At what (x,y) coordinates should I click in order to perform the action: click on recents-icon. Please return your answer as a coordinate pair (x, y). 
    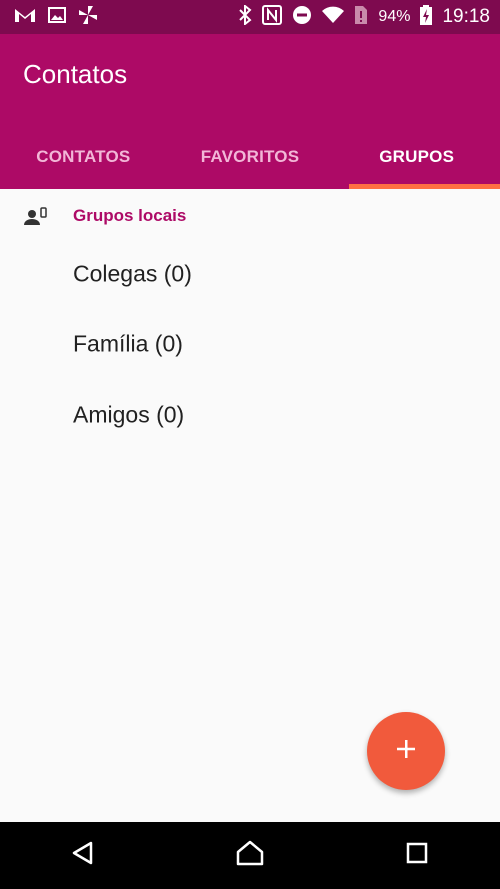
    Looking at the image, I should click on (417, 855).